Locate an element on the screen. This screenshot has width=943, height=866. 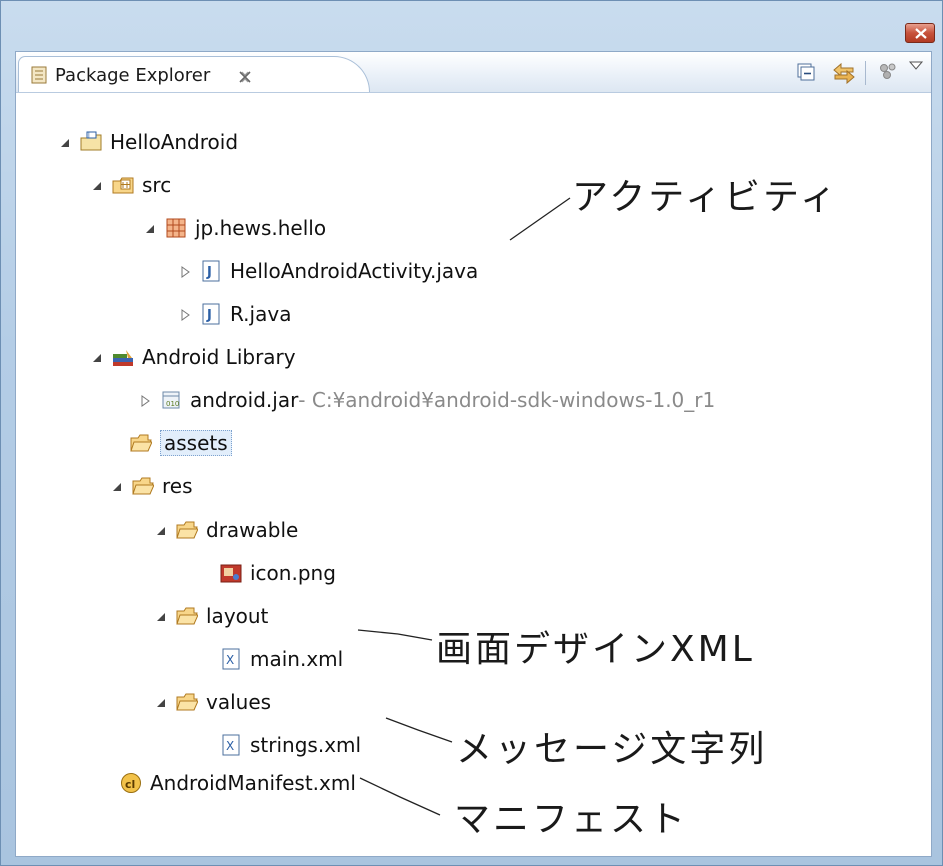
tree-label-drawable: drawable is located at coordinates (252, 530).